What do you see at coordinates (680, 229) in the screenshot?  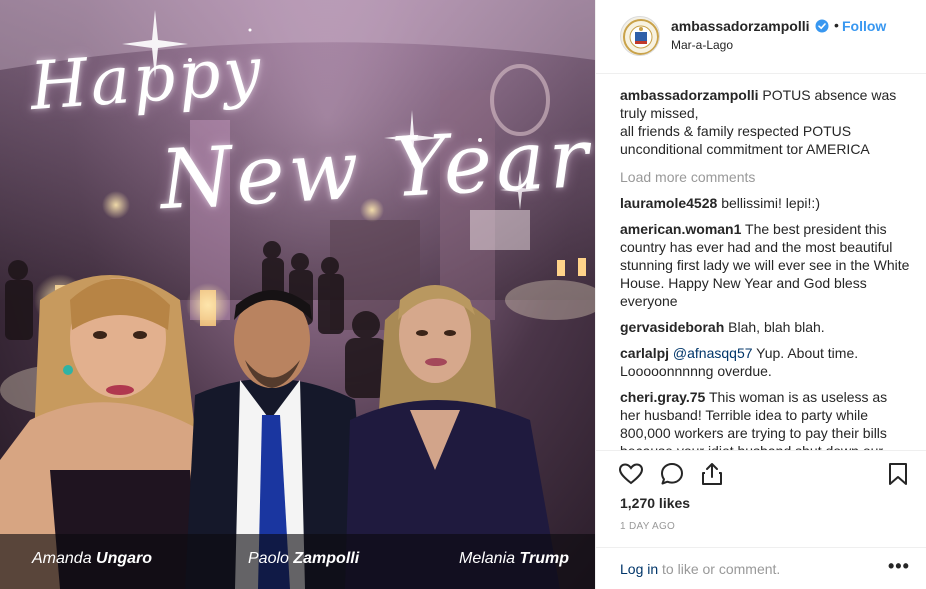 I see `comment-username: american.woman1` at bounding box center [680, 229].